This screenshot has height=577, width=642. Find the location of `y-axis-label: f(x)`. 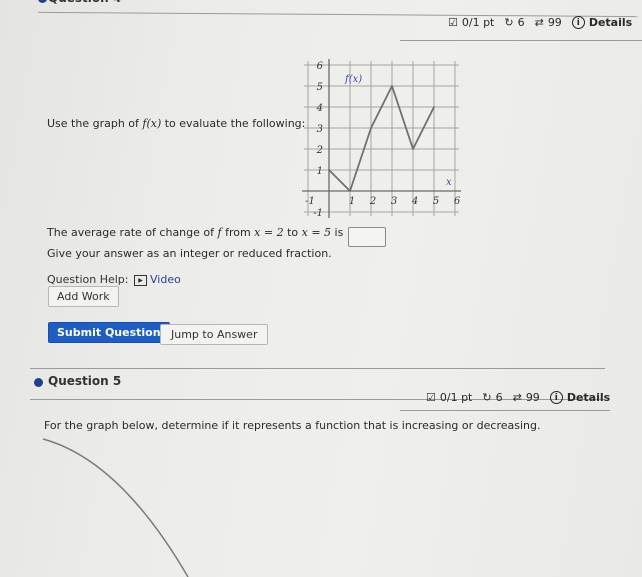

y-axis-label: f(x) is located at coordinates (353, 79).